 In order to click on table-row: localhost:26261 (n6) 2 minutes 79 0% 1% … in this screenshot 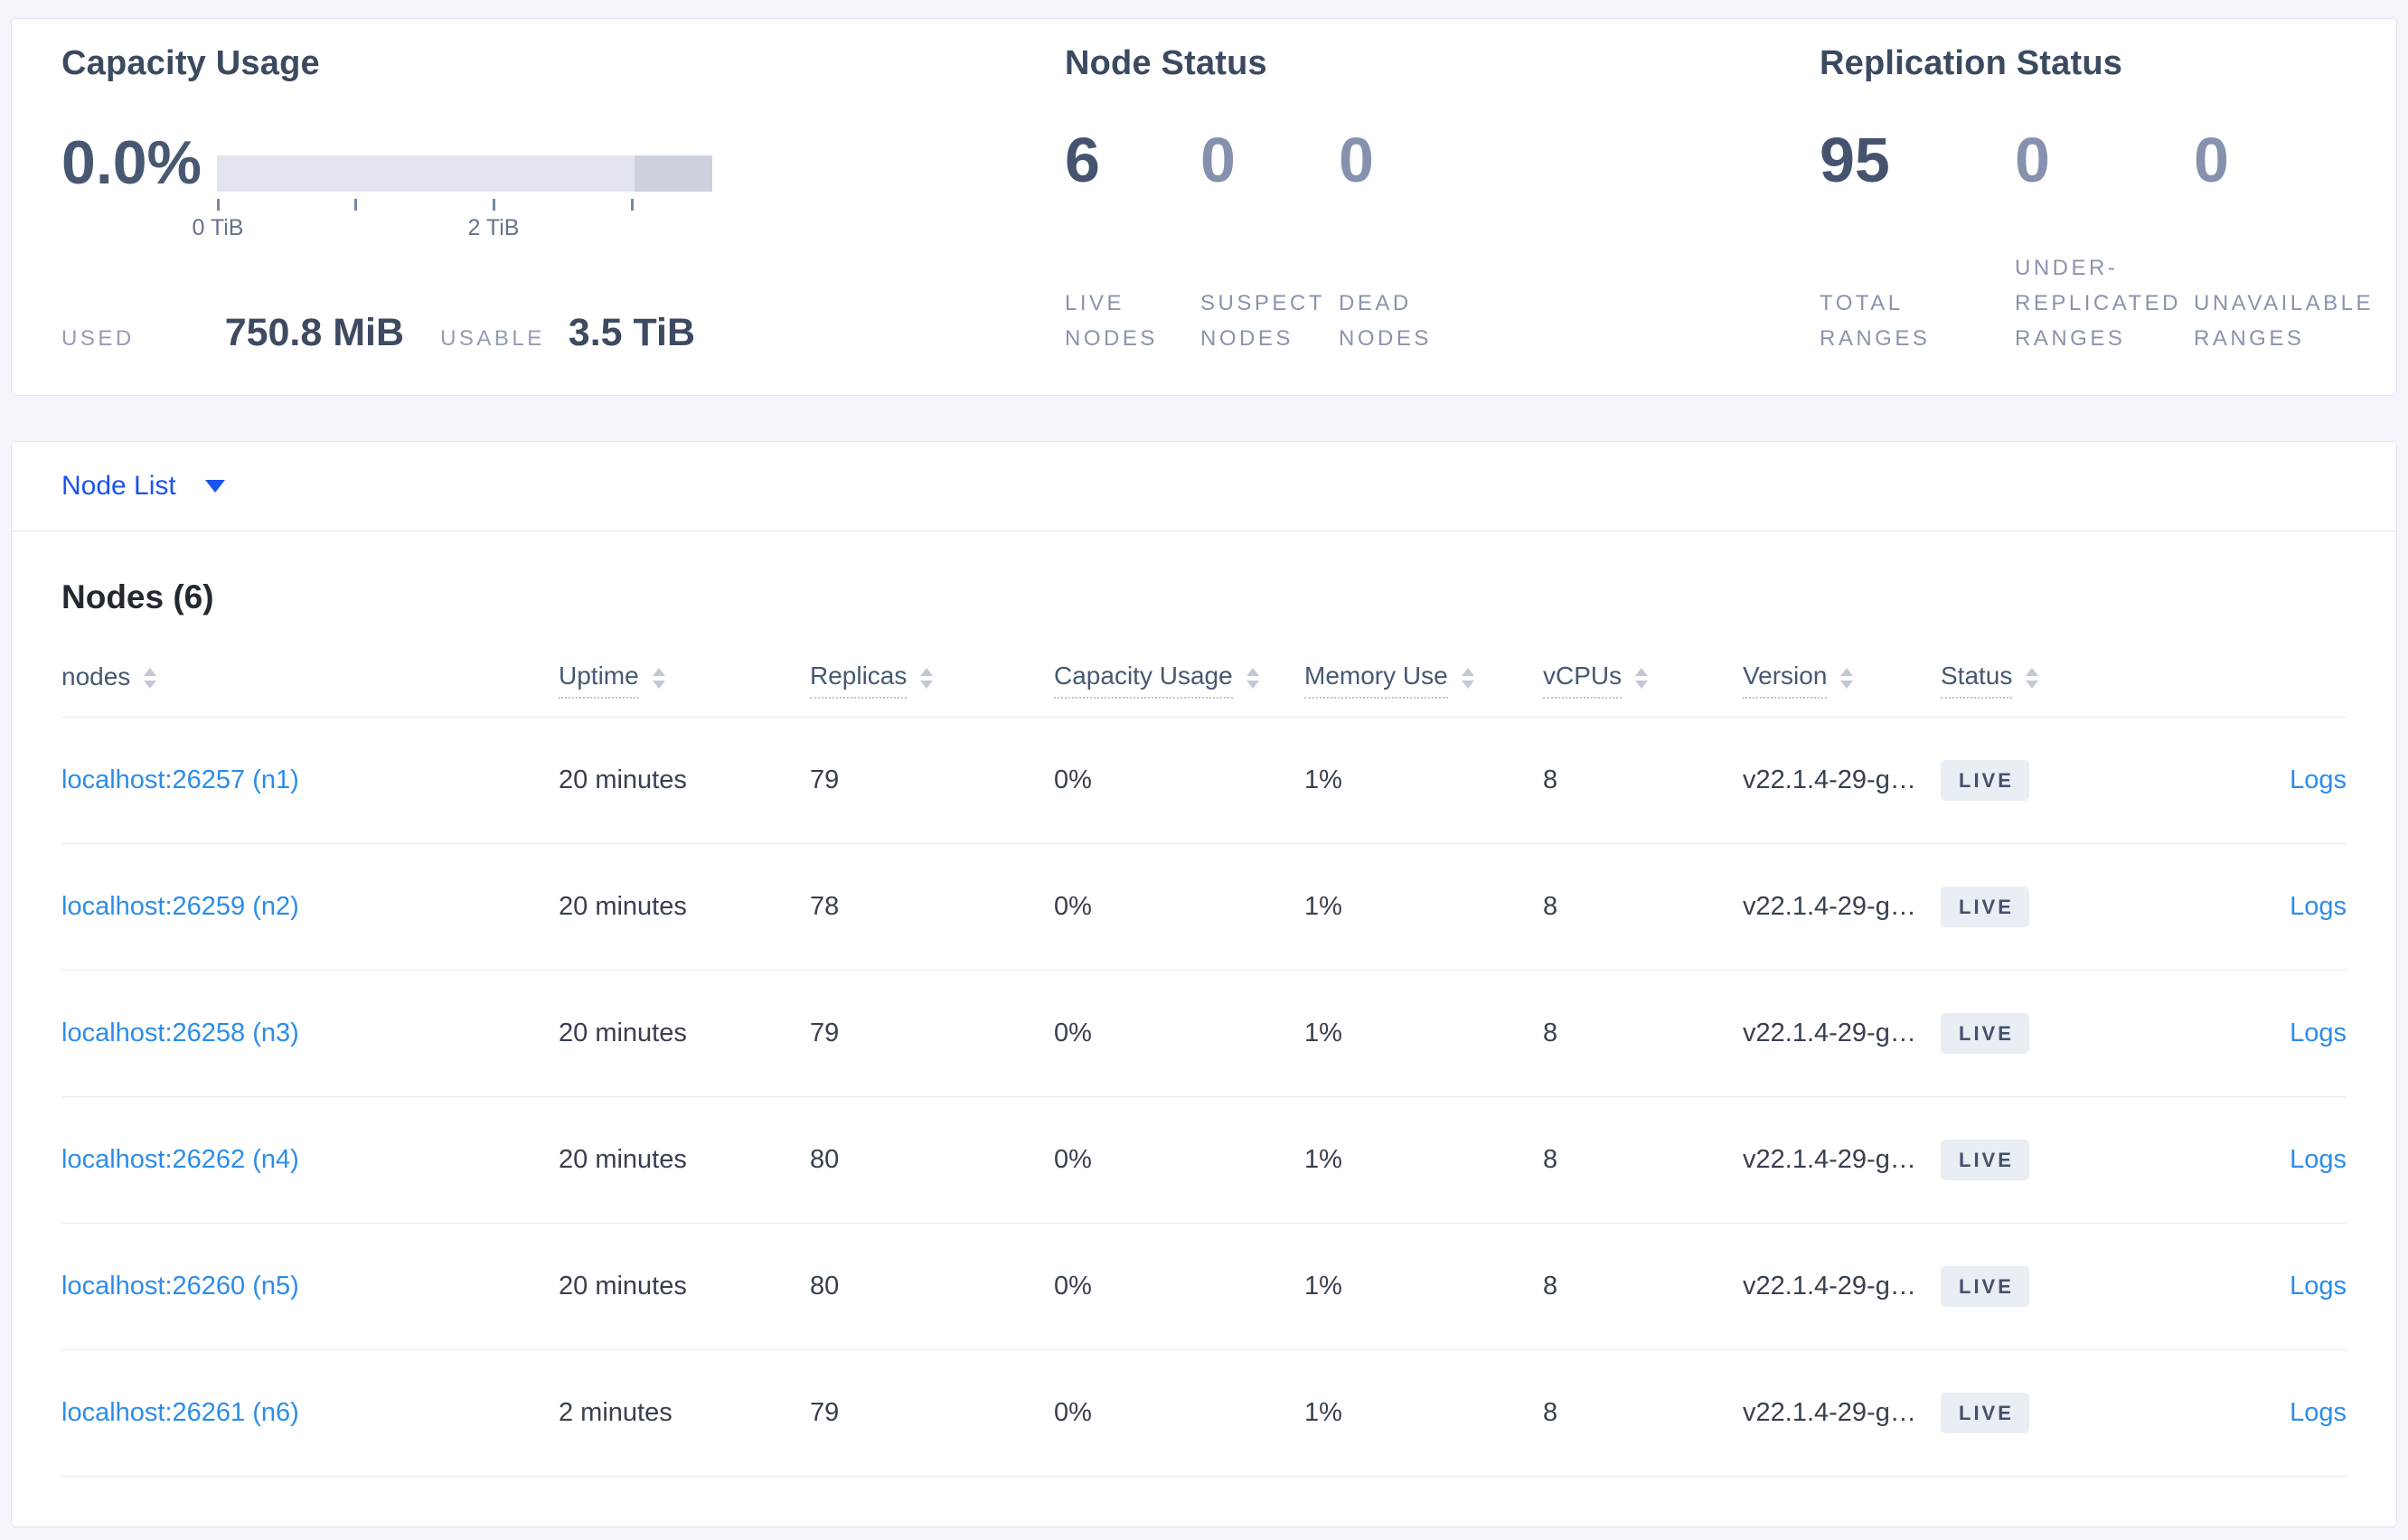, I will do `click(1204, 1413)`.